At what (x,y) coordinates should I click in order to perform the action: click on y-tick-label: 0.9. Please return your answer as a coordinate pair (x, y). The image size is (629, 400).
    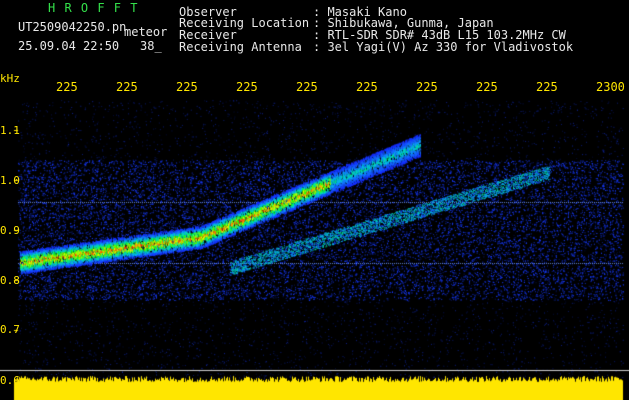
    Looking at the image, I should click on (10, 230).